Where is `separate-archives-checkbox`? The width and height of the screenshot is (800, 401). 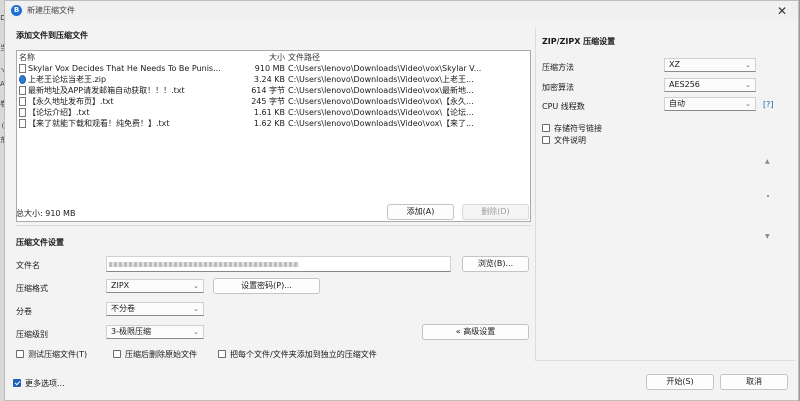 separate-archives-checkbox is located at coordinates (222, 354).